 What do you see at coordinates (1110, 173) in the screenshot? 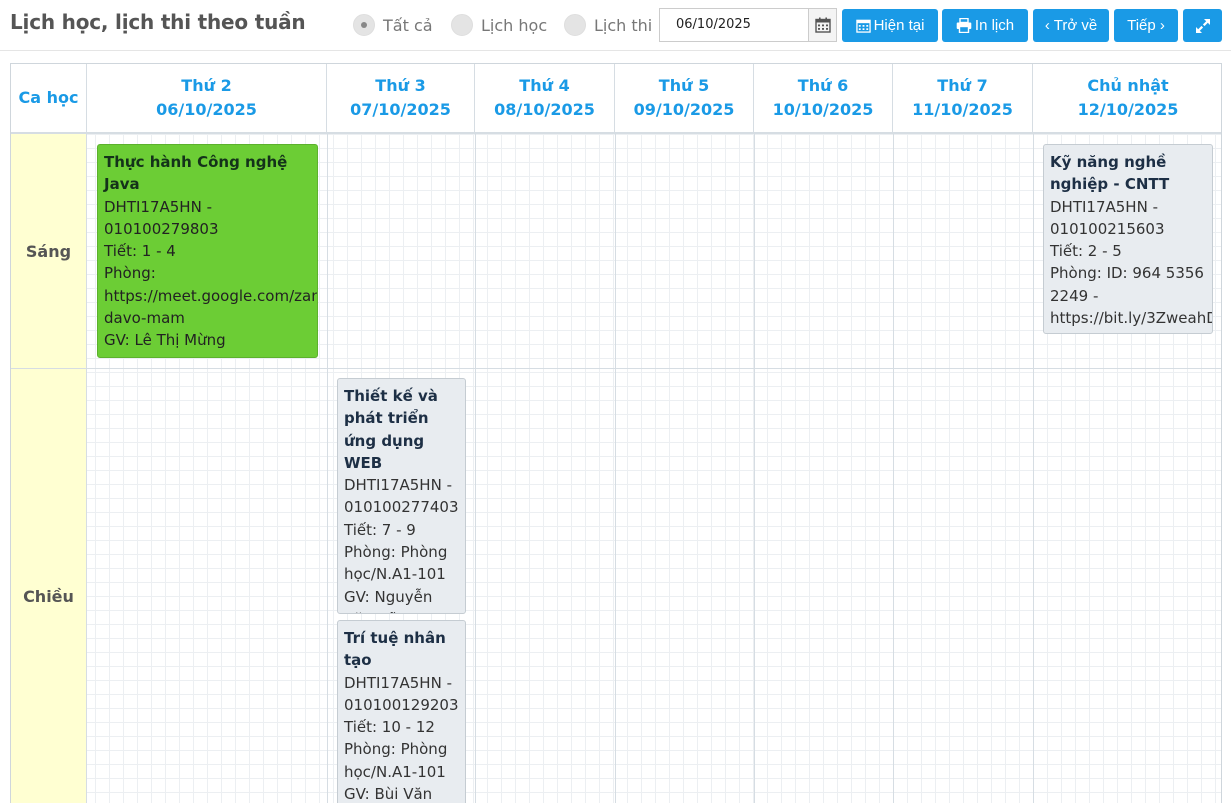
I see `event-name: Kỹ năng nghề nghiệp - CNTT` at bounding box center [1110, 173].